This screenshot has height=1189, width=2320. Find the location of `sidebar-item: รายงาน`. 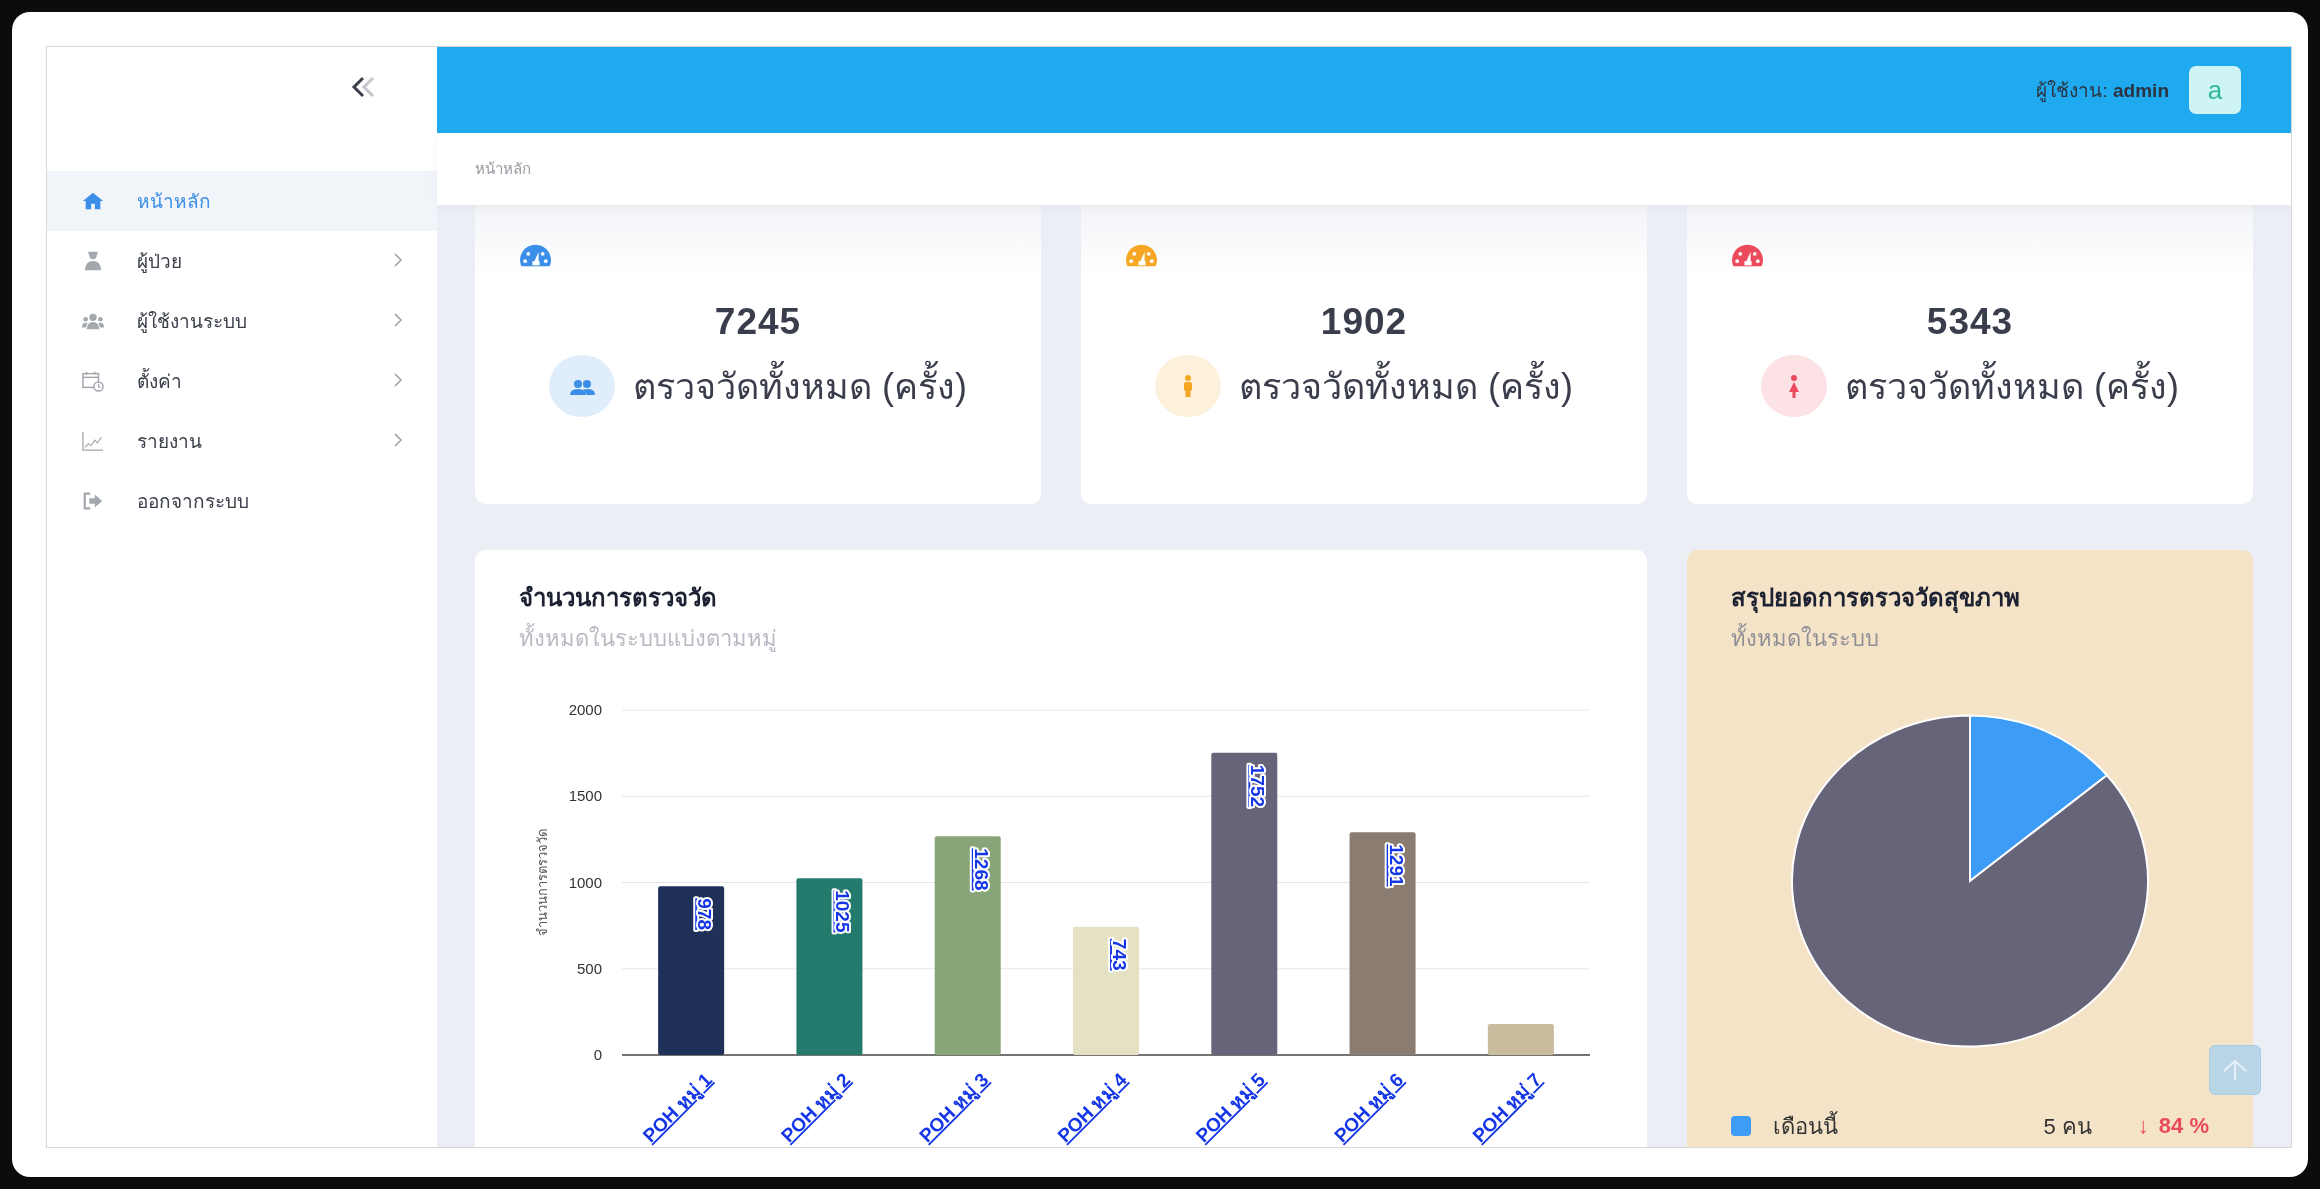

sidebar-item: รายงาน is located at coordinates (242, 441).